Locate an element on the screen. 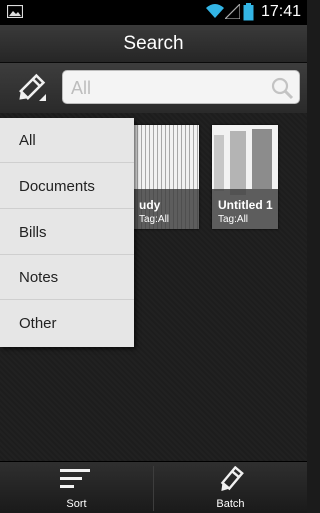 Image resolution: width=320 pixels, height=513 pixels. page-title: Search is located at coordinates (153, 43).